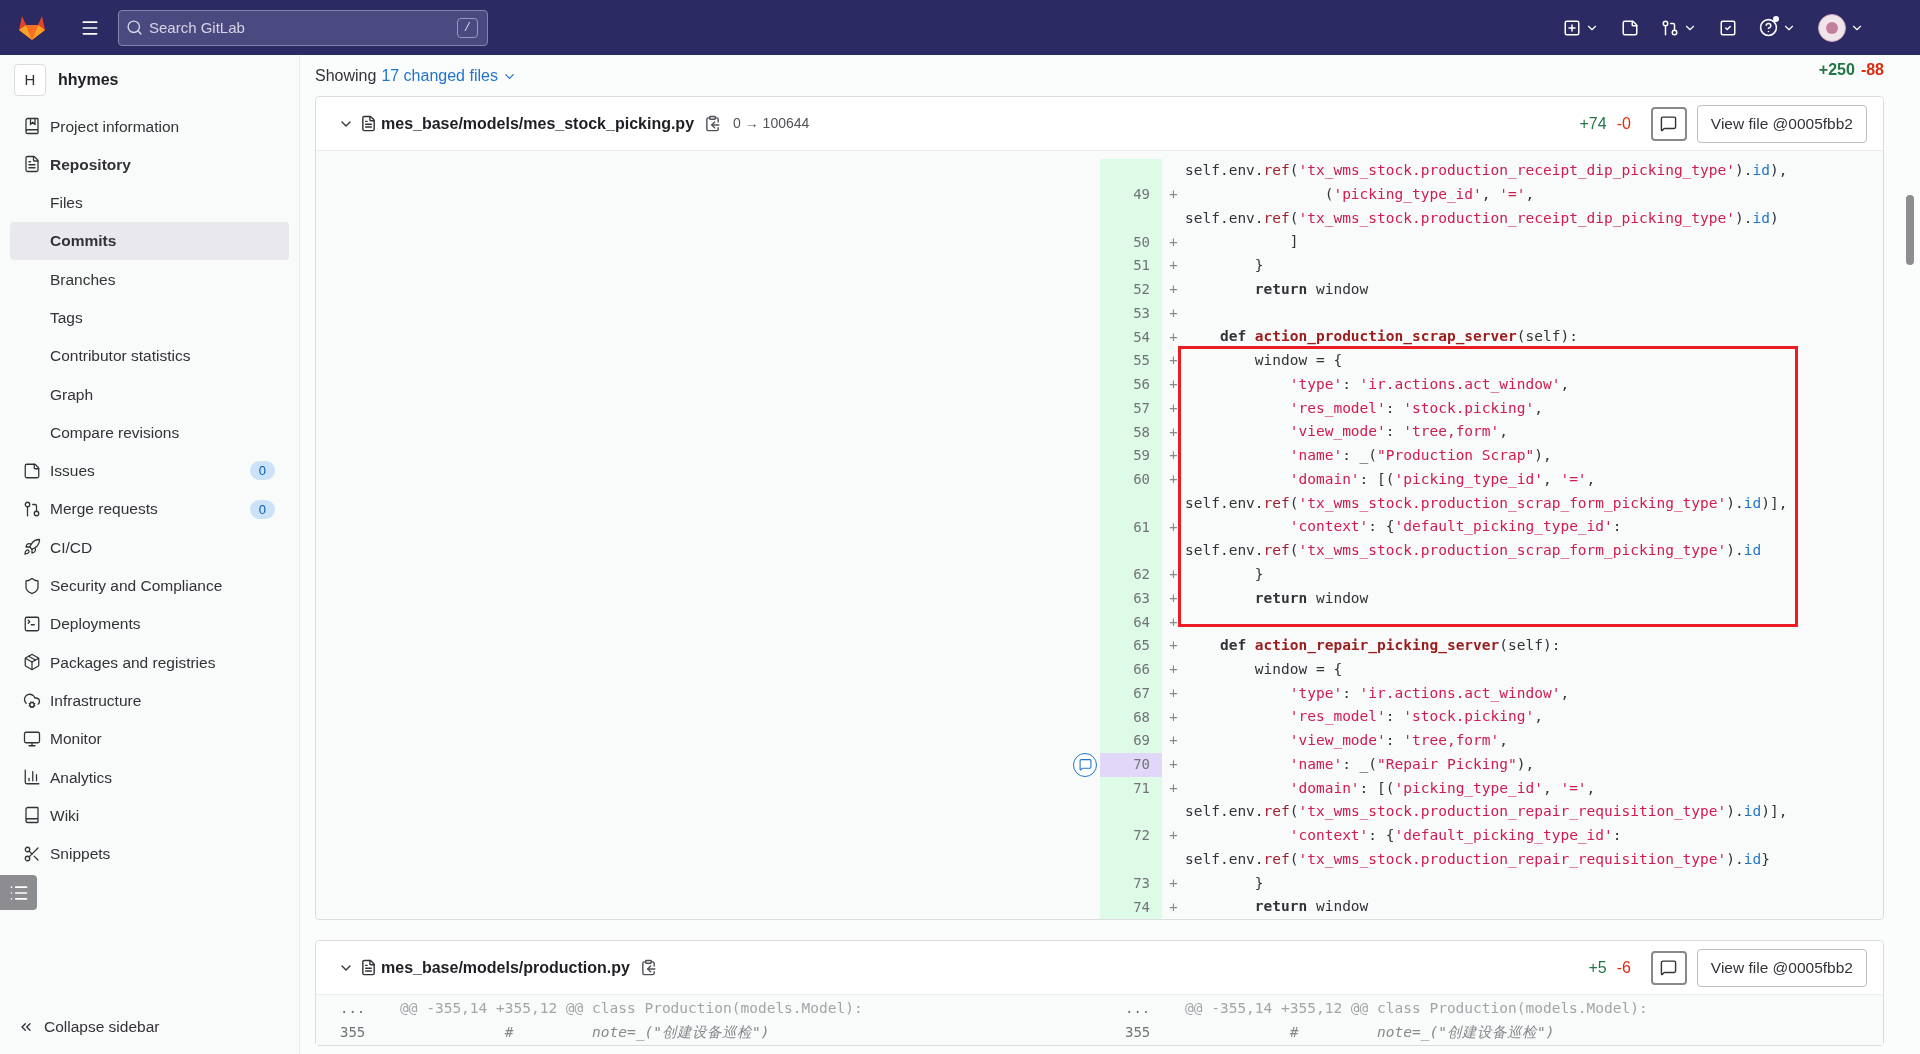  Describe the element at coordinates (1131, 907) in the screenshot. I see `line-number: 74` at that location.